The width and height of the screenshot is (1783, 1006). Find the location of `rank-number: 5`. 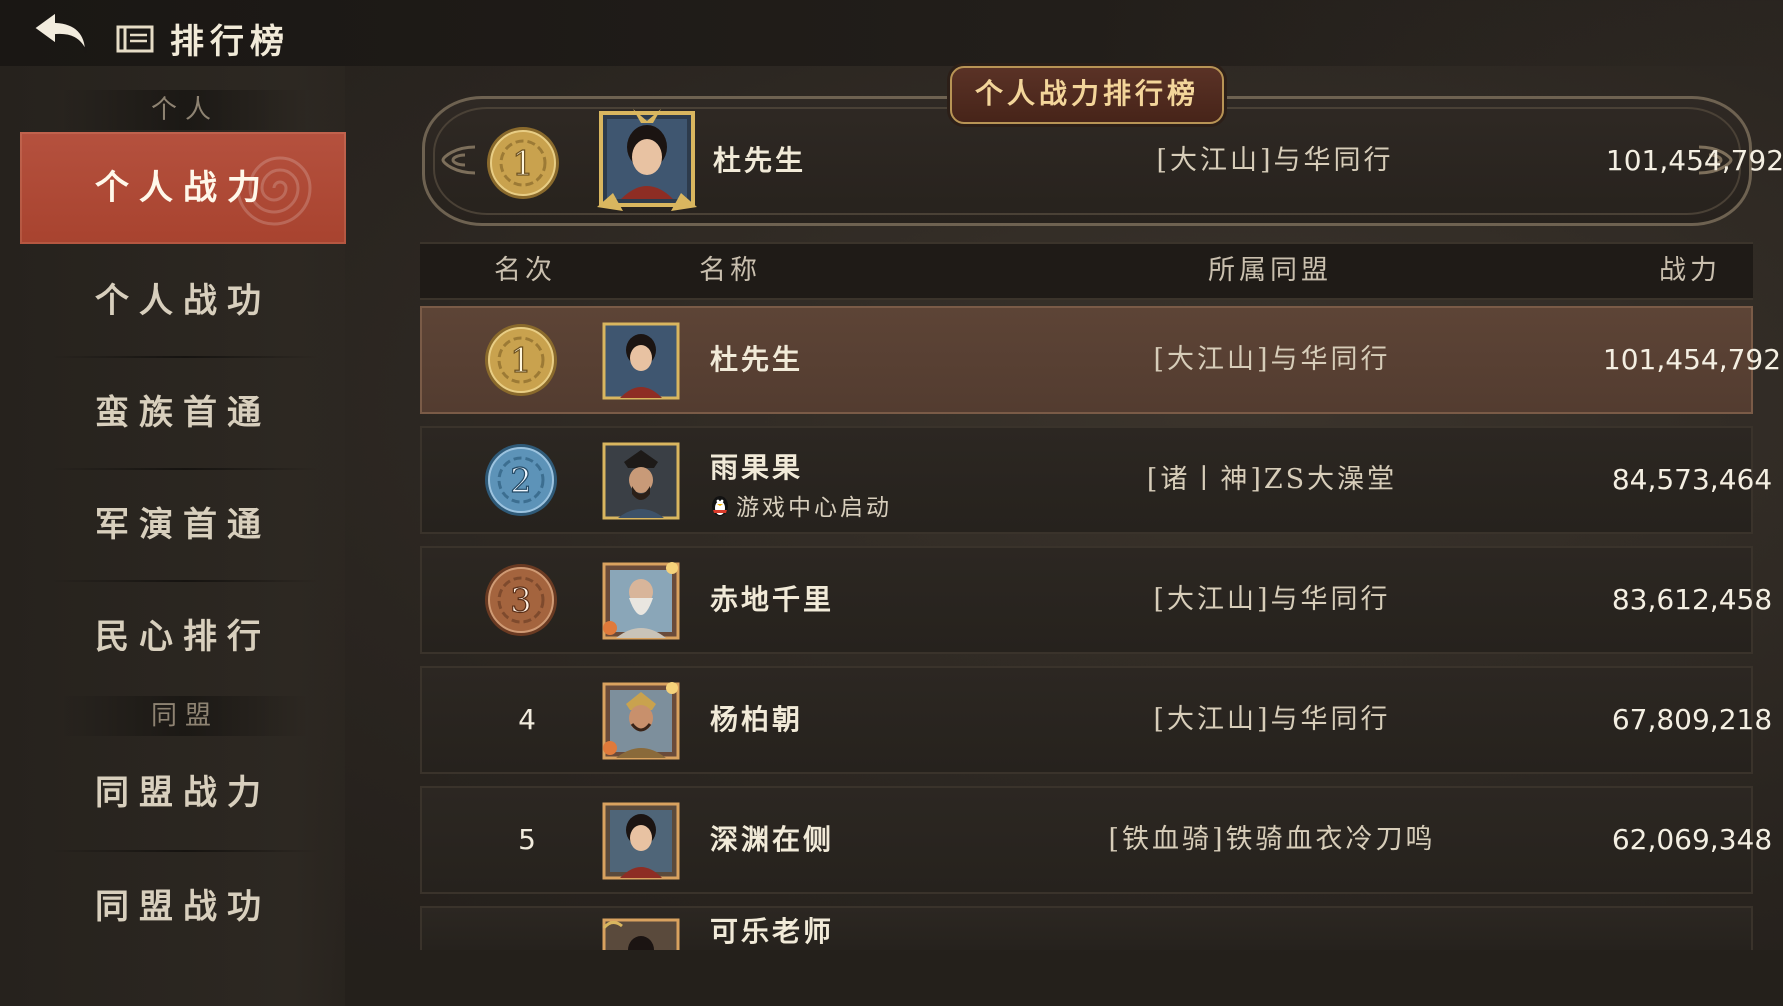

rank-number: 5 is located at coordinates (527, 839).